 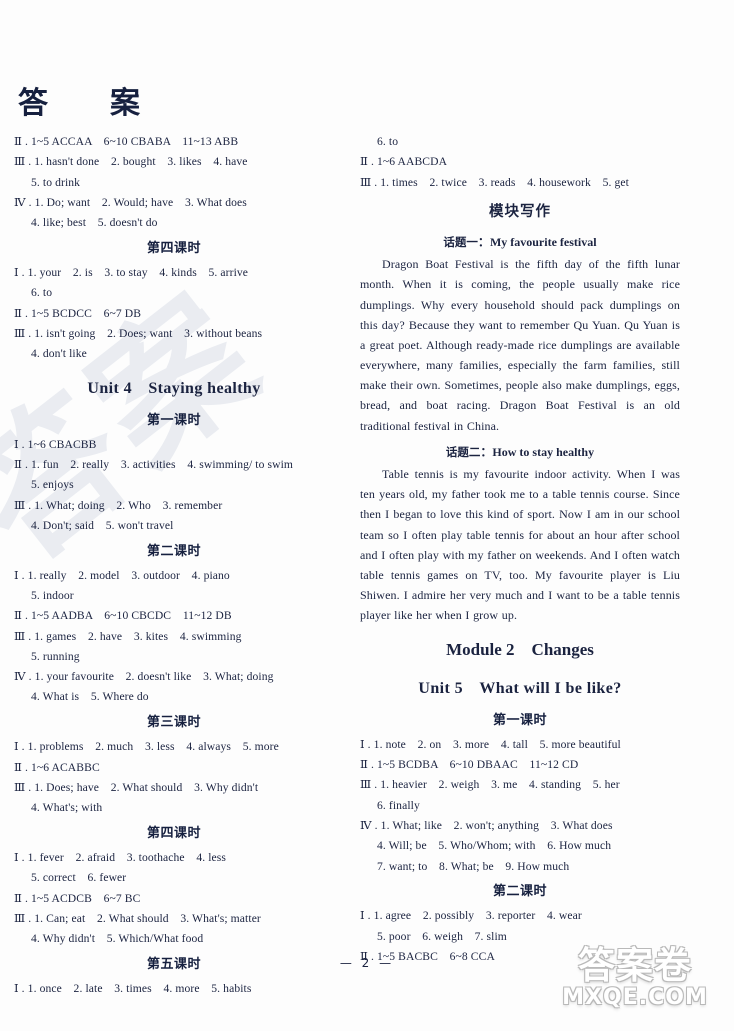 I want to click on answer-line: 4. like; best 5. doesn't do, so click(x=94, y=223).